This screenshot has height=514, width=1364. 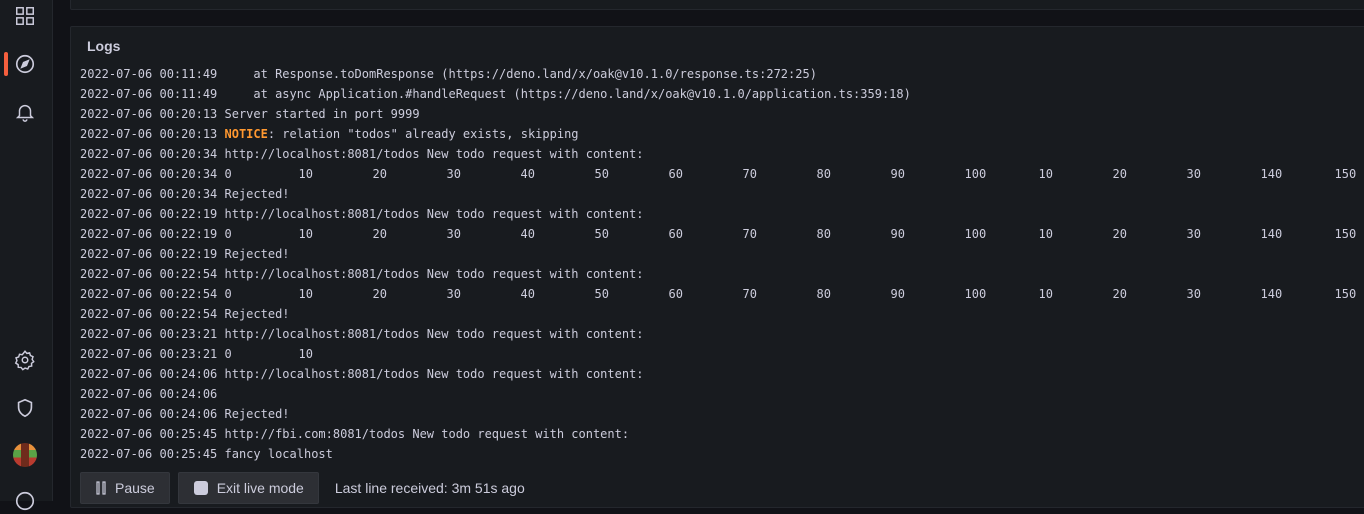 What do you see at coordinates (25, 64) in the screenshot?
I see `explore-icon` at bounding box center [25, 64].